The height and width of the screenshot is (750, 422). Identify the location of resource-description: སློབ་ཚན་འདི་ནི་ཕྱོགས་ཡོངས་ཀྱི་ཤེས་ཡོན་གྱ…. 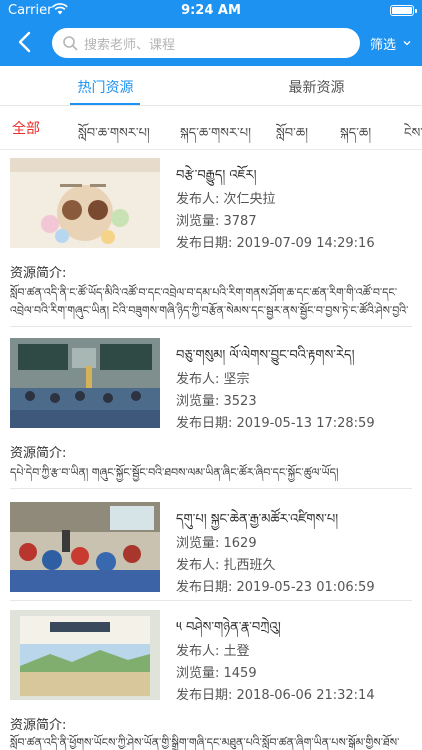
(205, 742).